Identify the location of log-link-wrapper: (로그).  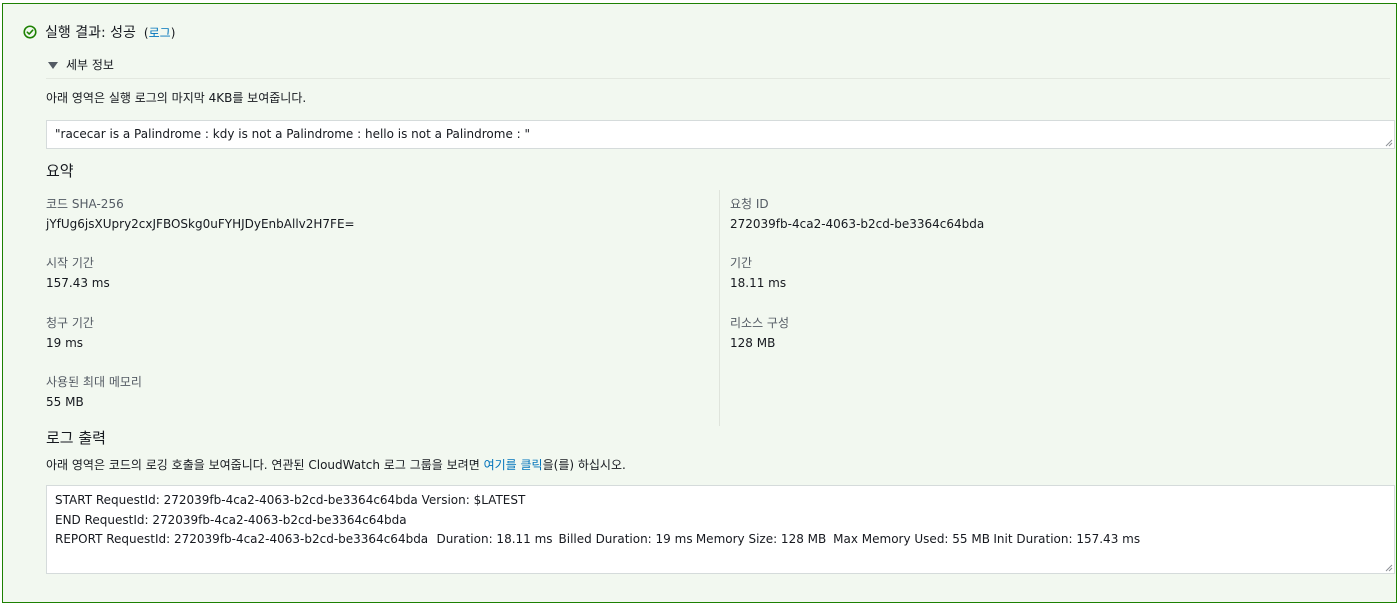
(159, 32).